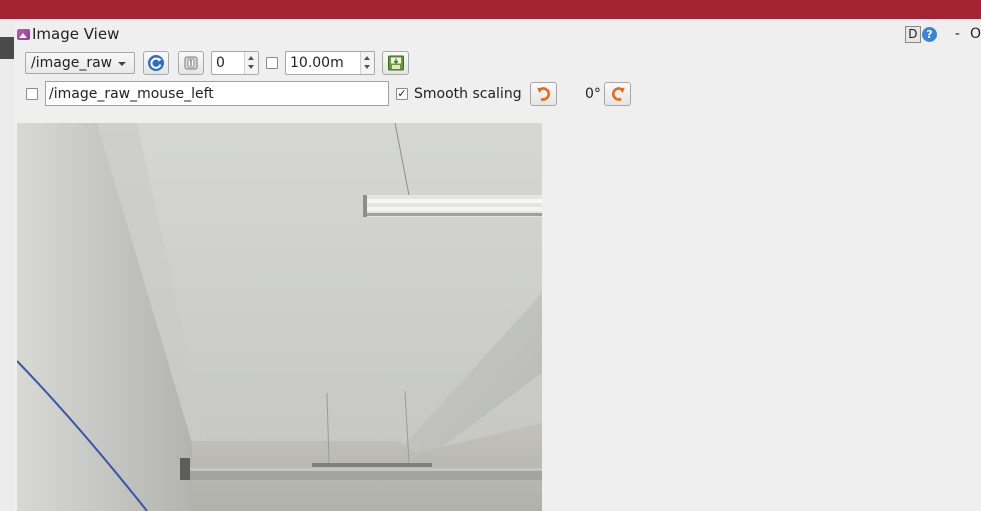  What do you see at coordinates (235, 63) in the screenshot?
I see `value-spinbox: 0` at bounding box center [235, 63].